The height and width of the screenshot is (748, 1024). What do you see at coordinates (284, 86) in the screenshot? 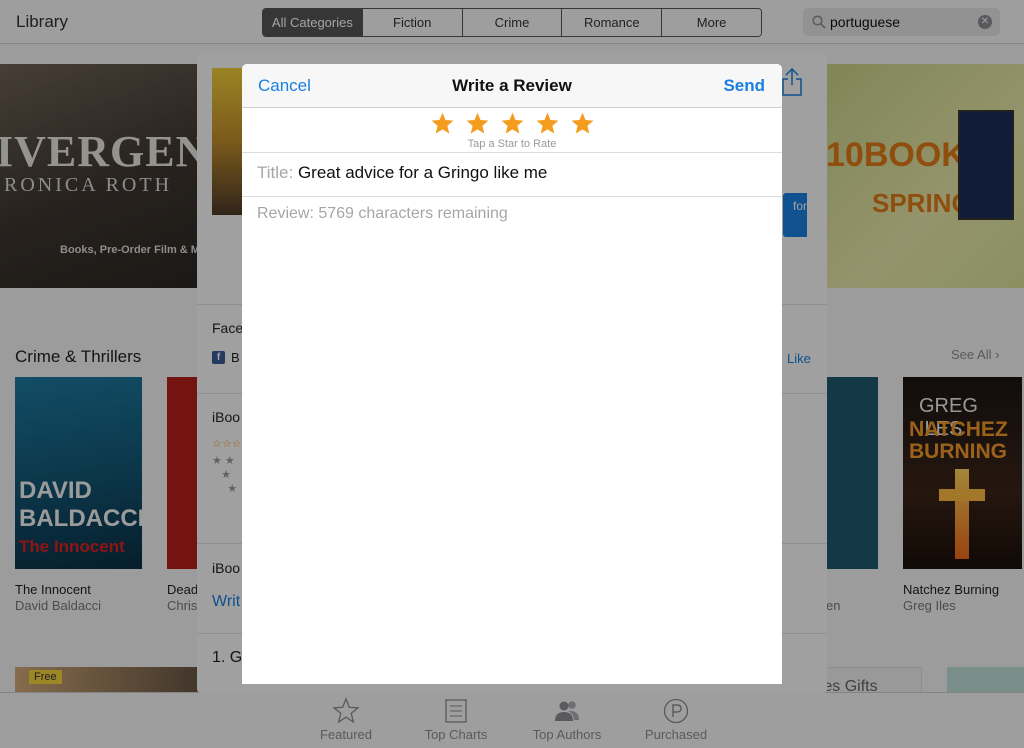
I see `cancel-button: Cancel` at bounding box center [284, 86].